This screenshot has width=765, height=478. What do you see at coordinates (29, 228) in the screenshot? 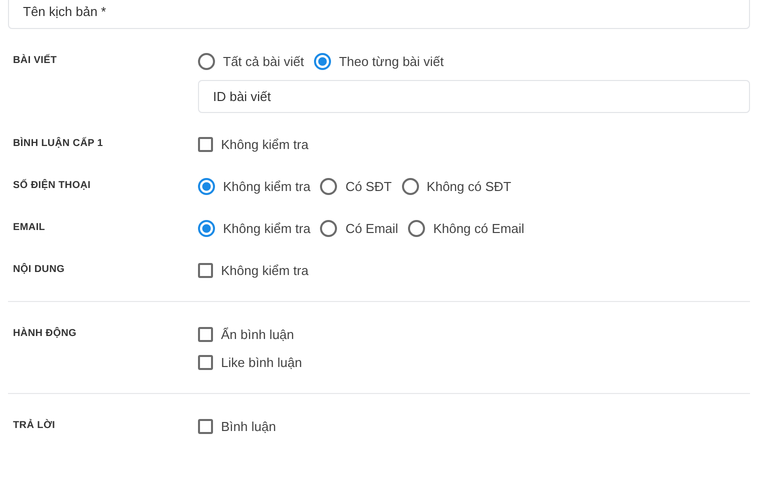
I see `row-label: EMAIL` at bounding box center [29, 228].